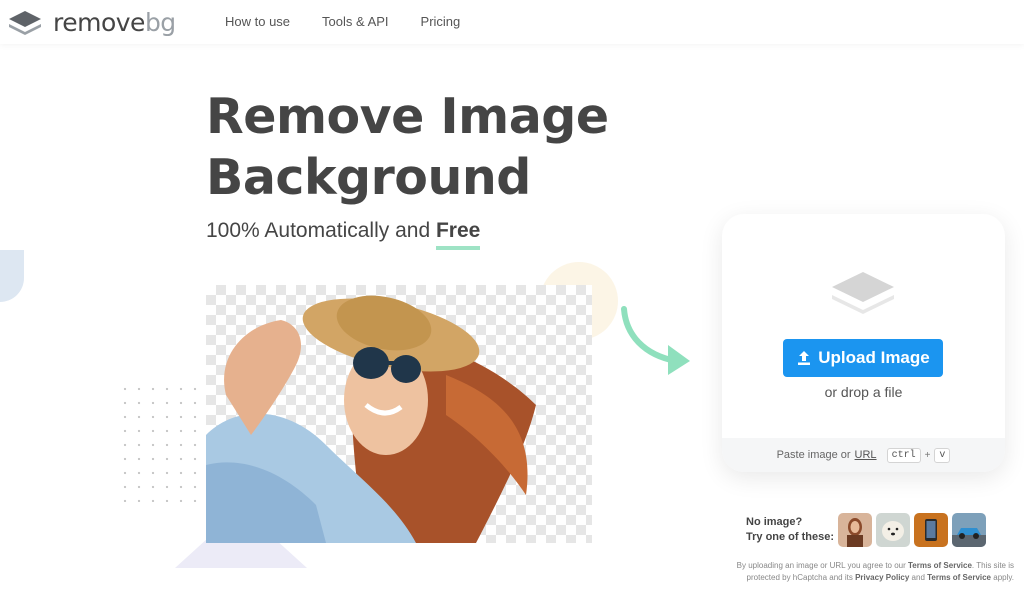  What do you see at coordinates (12, 276) in the screenshot?
I see `decorative-shape` at bounding box center [12, 276].